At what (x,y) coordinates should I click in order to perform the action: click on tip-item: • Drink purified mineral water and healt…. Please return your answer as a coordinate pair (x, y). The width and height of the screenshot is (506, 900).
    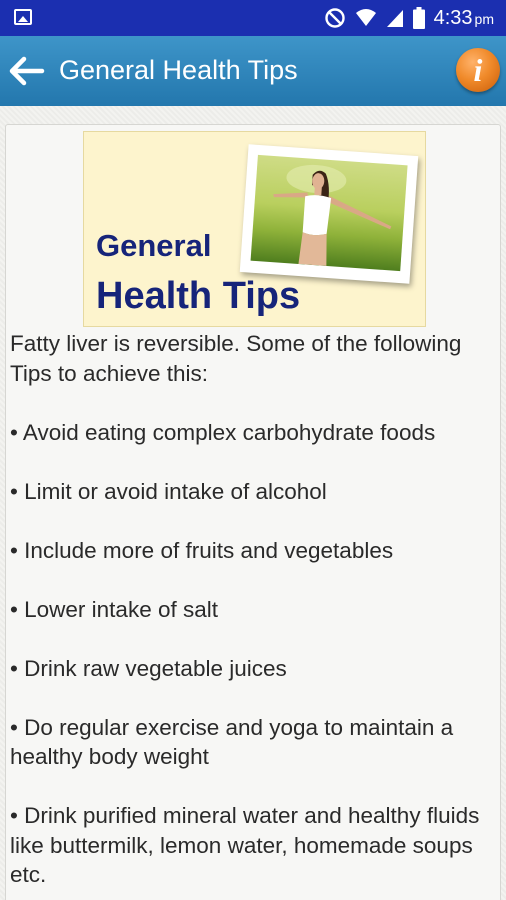
    Looking at the image, I should click on (245, 845).